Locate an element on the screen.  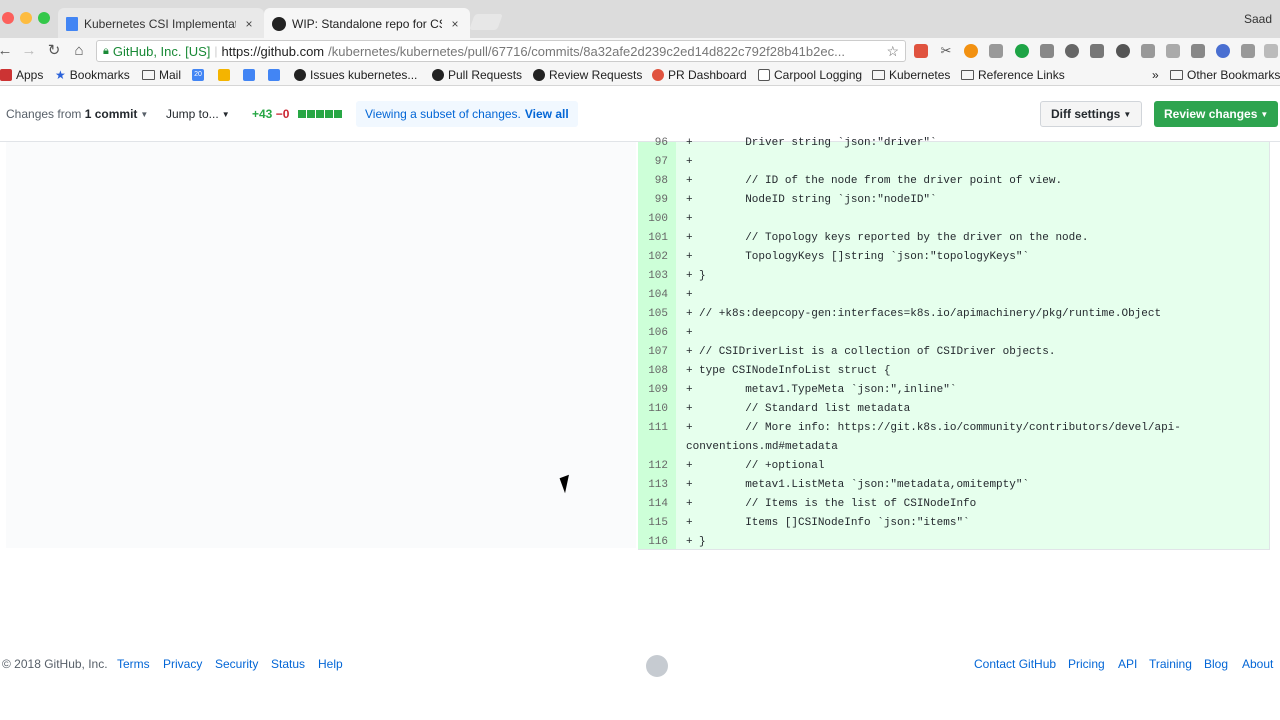
view-all-link: View all is located at coordinates (547, 114).